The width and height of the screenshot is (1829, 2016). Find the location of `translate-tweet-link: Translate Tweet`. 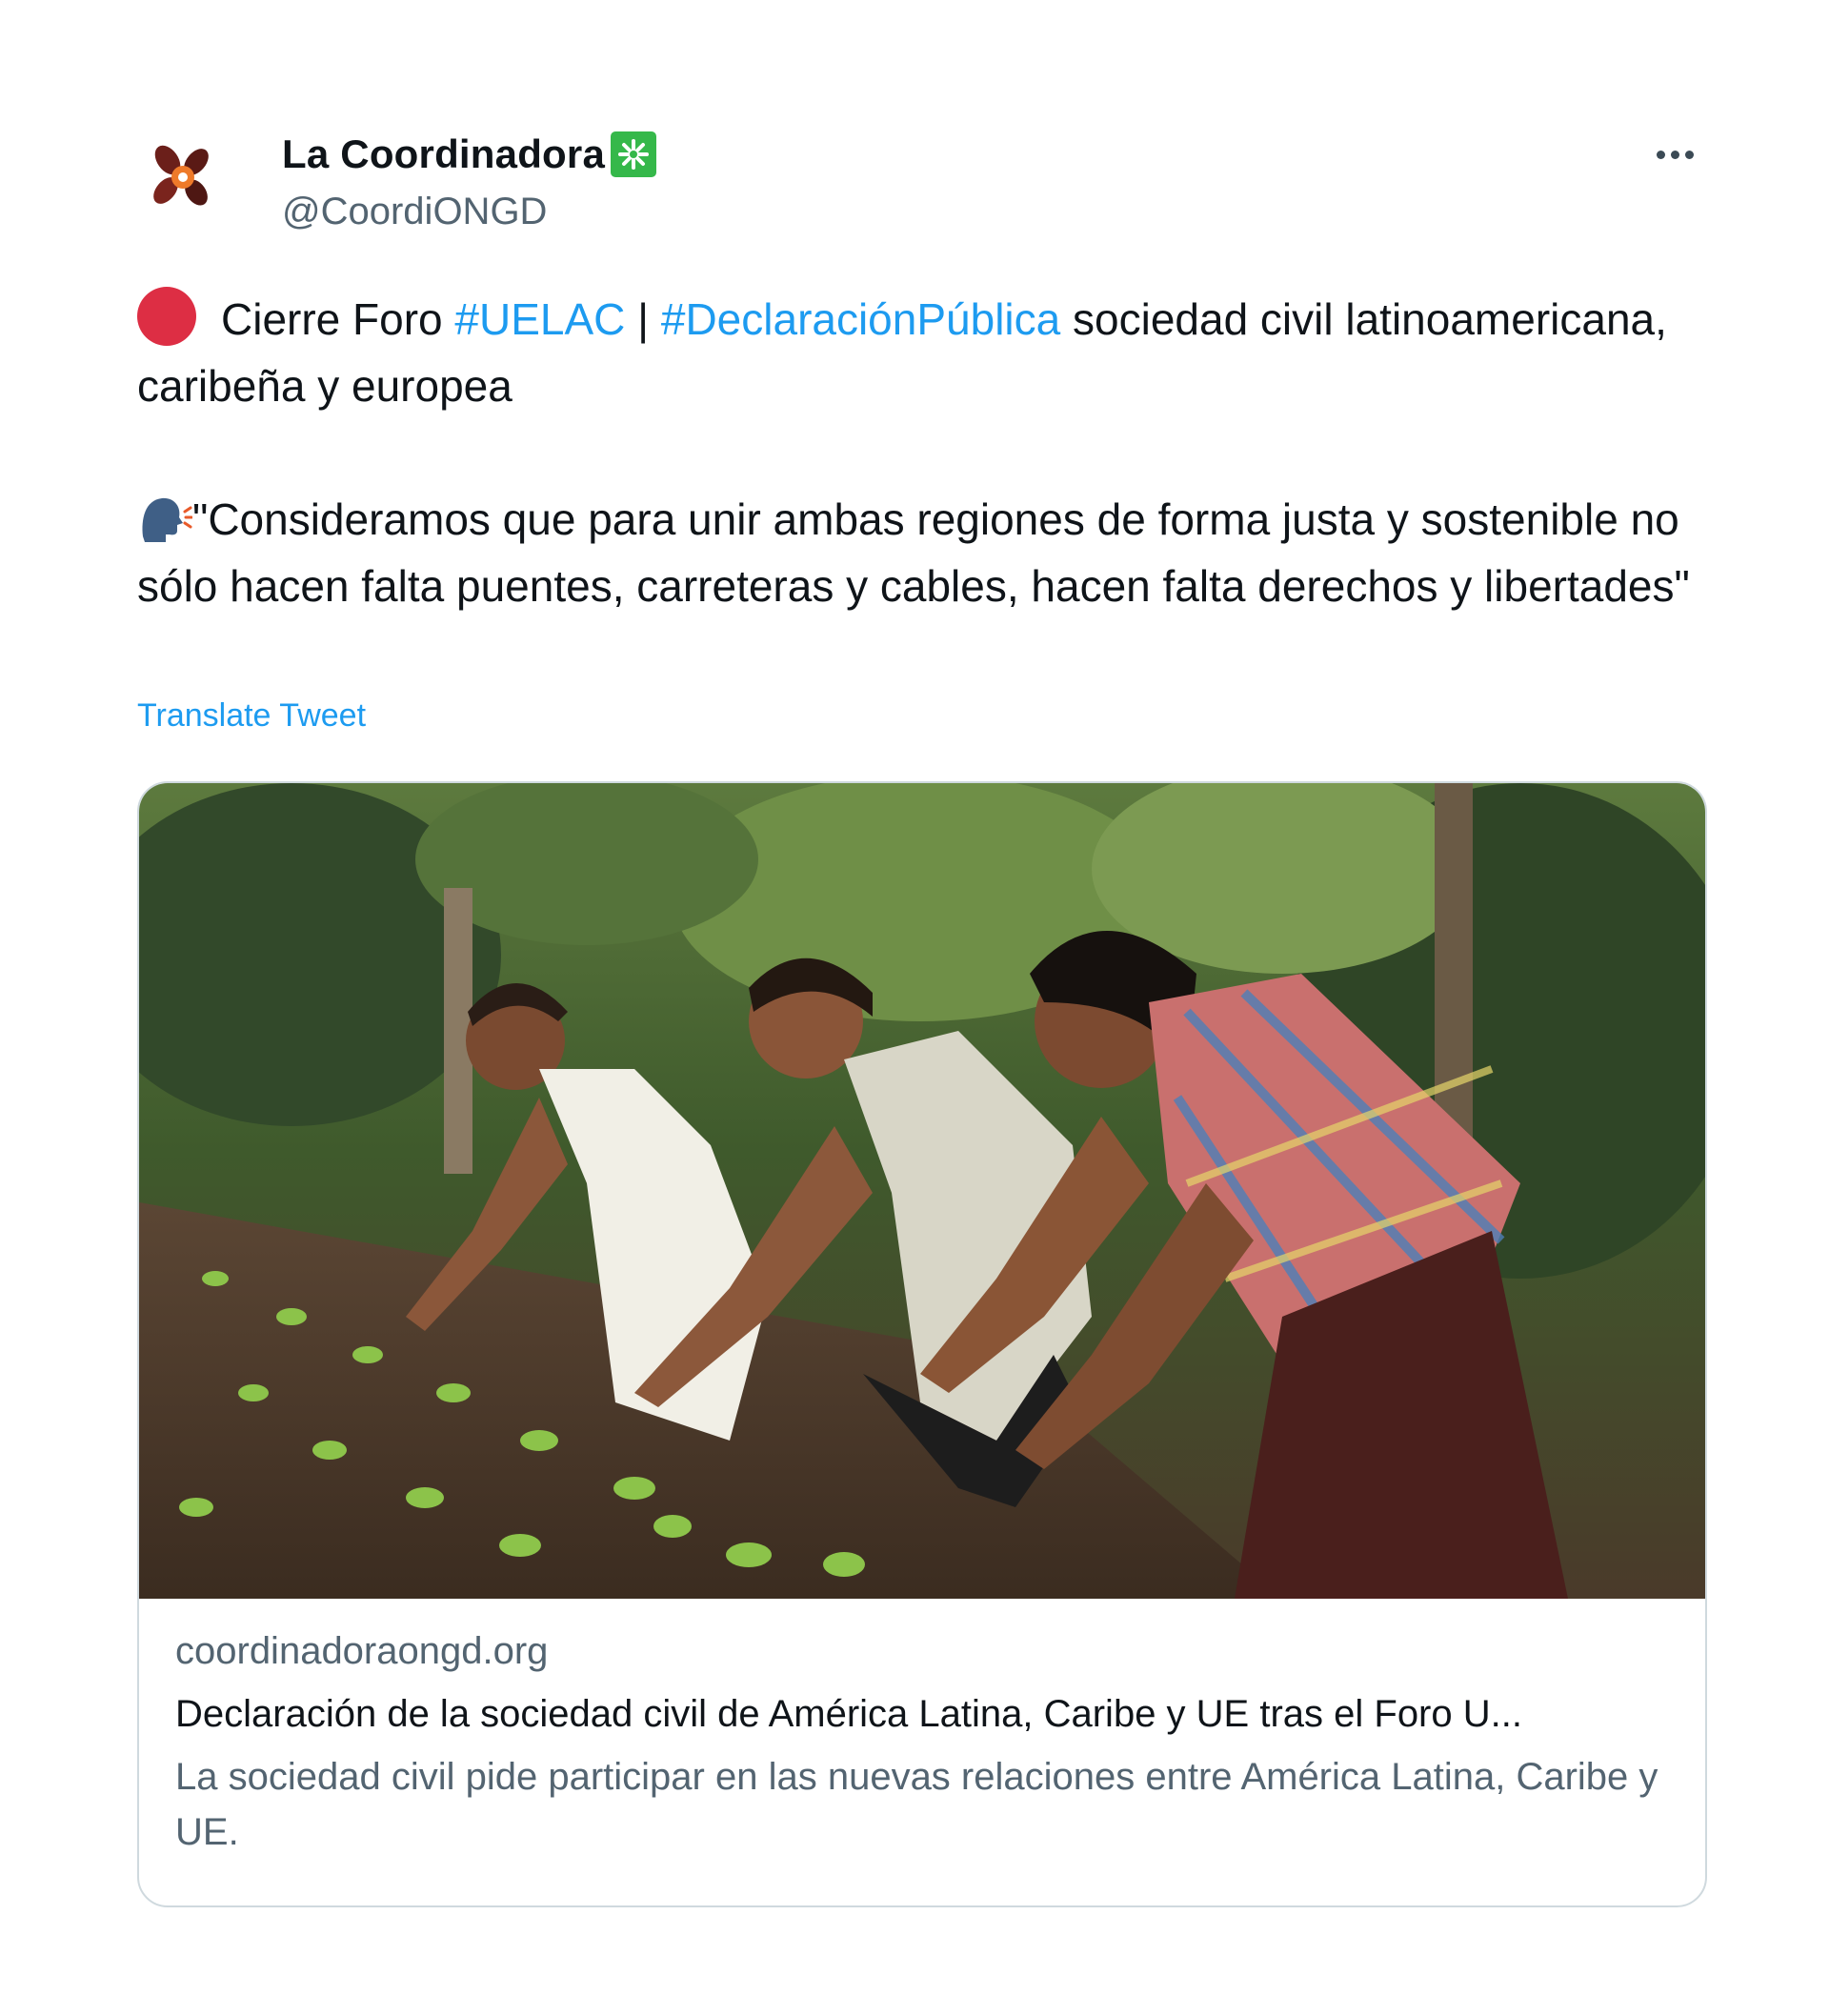

translate-tweet-link: Translate Tweet is located at coordinates (252, 716).